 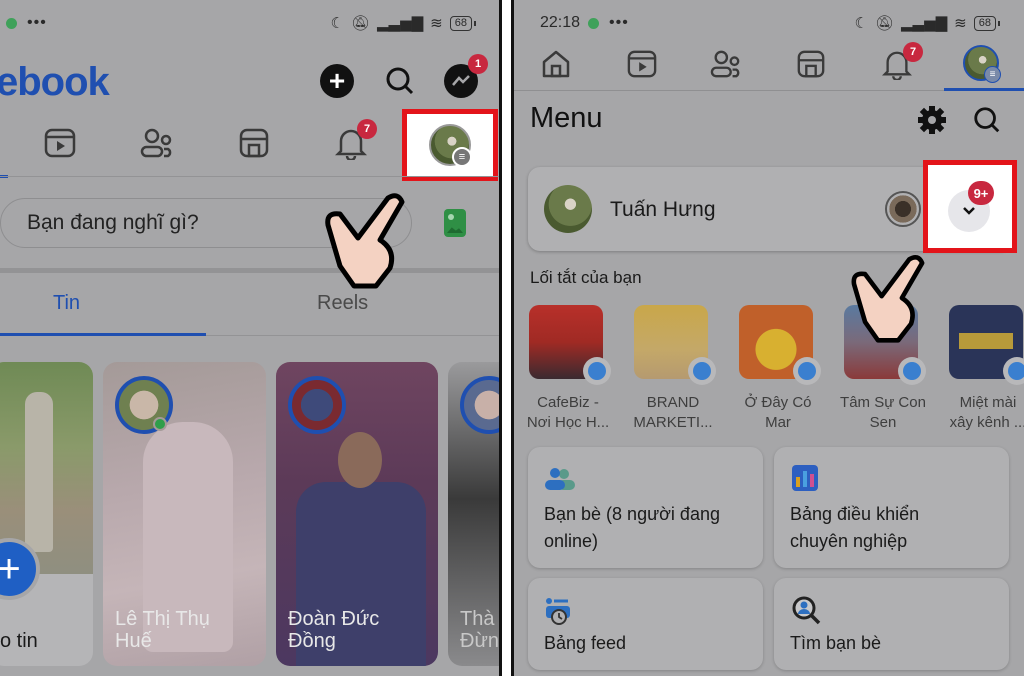 I want to click on reels-icon, so click(x=642, y=64).